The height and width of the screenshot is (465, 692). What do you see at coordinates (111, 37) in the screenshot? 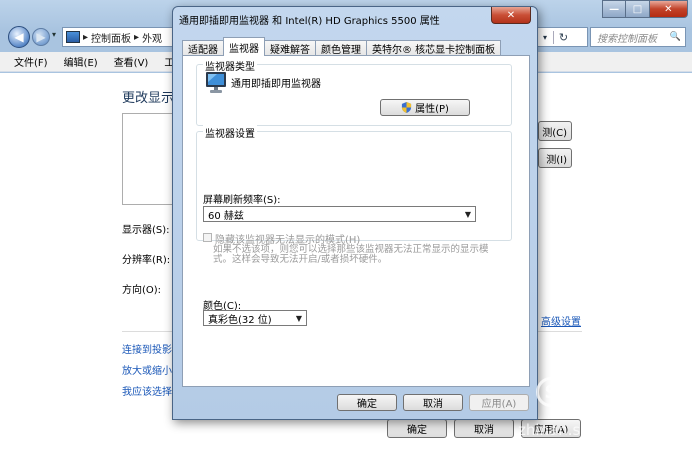
I see `breadcrumb-control-panel: 控制面板` at bounding box center [111, 37].